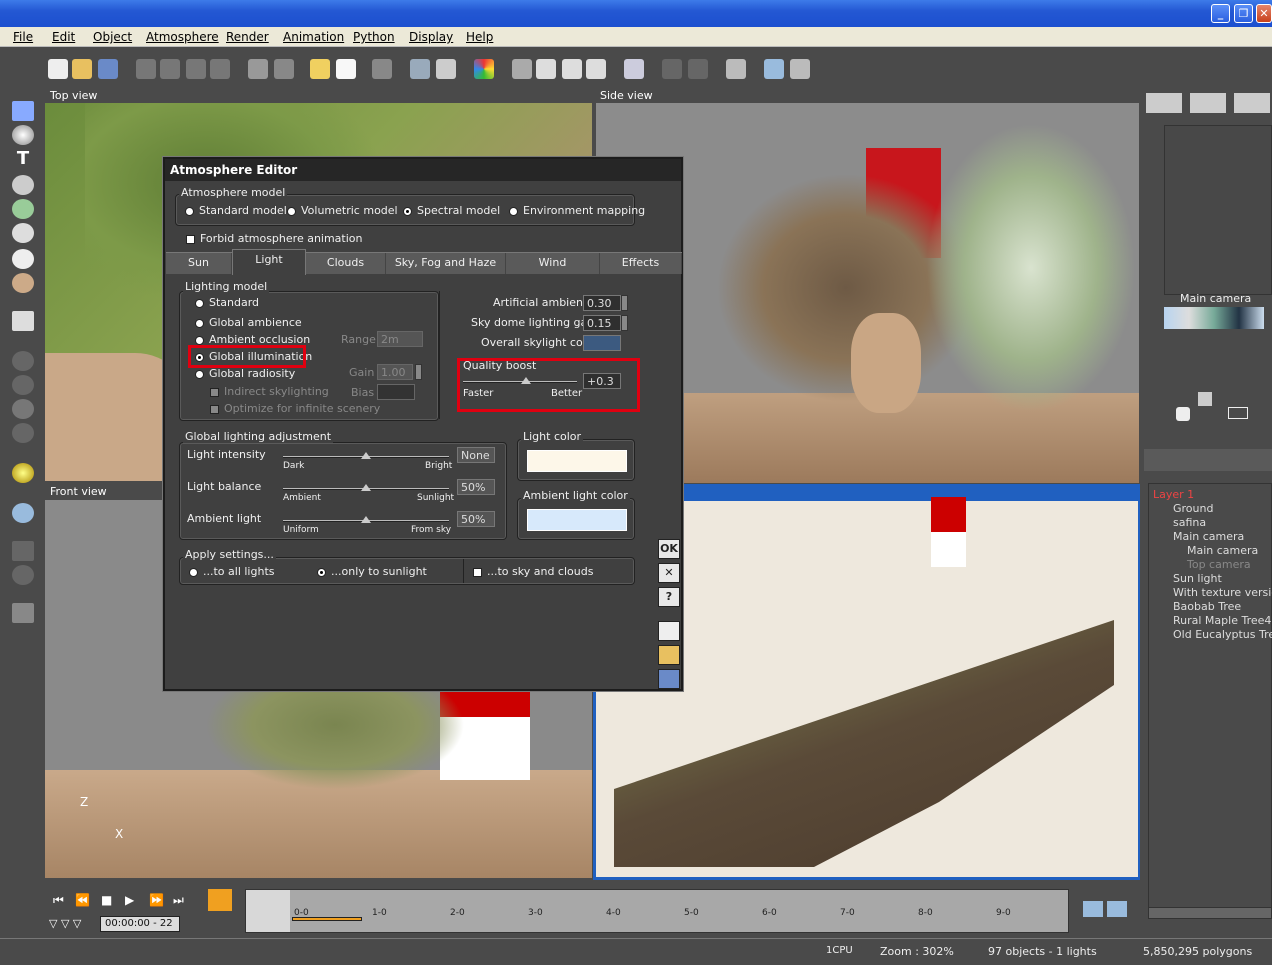 This screenshot has width=1272, height=965. What do you see at coordinates (382, 69) in the screenshot?
I see `object-icon` at bounding box center [382, 69].